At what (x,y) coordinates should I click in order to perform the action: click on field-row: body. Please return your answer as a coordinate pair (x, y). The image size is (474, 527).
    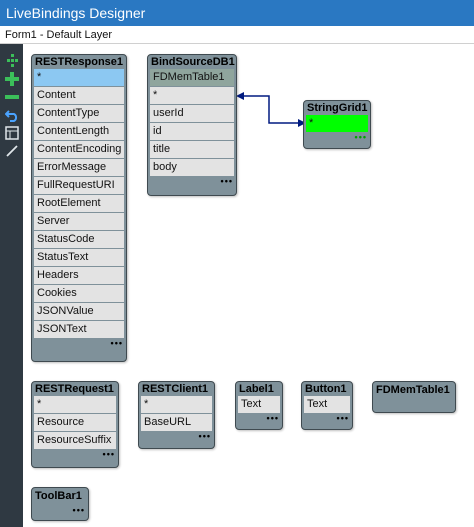
    Looking at the image, I should click on (192, 167).